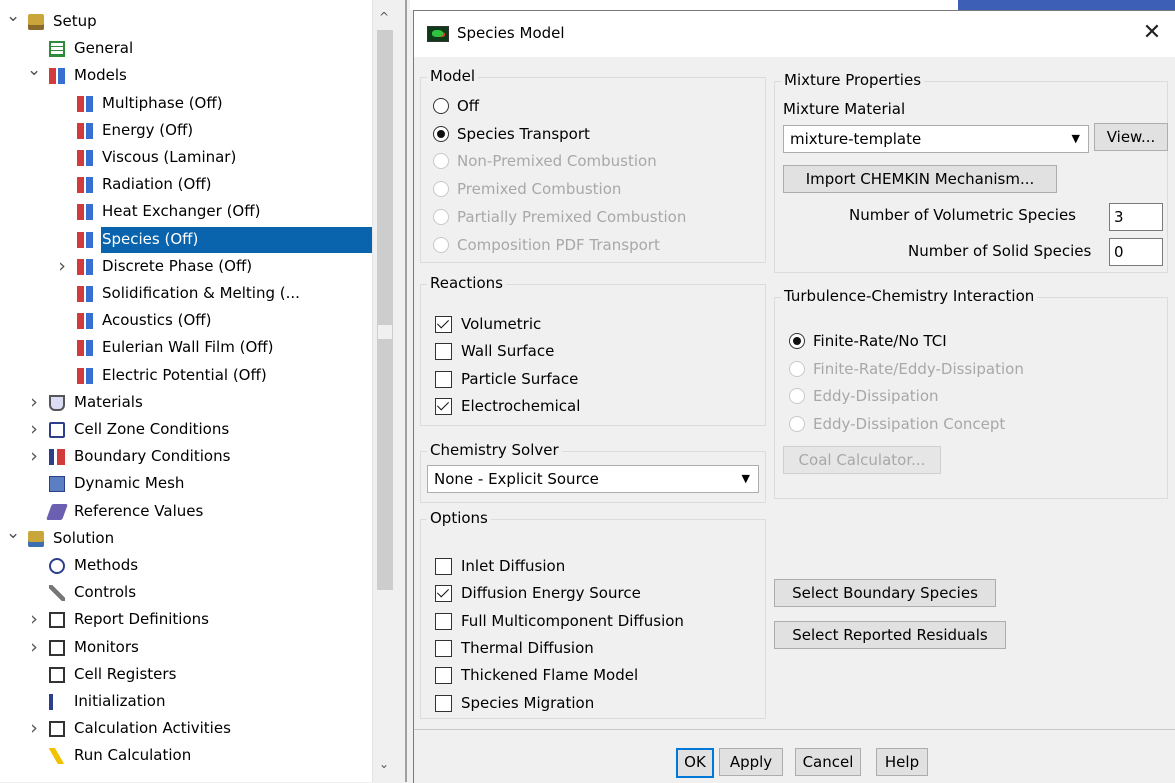 This screenshot has height=783, width=1175. Describe the element at coordinates (828, 762) in the screenshot. I see `cancel-button: Cancel` at that location.